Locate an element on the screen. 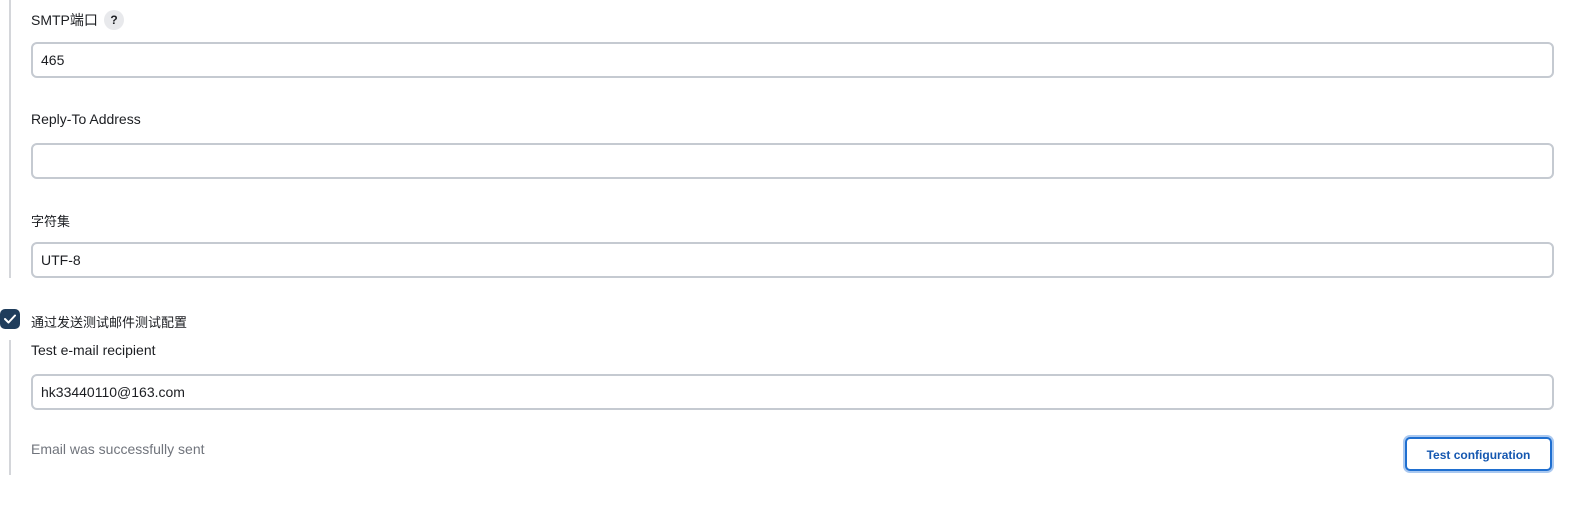  help-icon: ? is located at coordinates (114, 20).